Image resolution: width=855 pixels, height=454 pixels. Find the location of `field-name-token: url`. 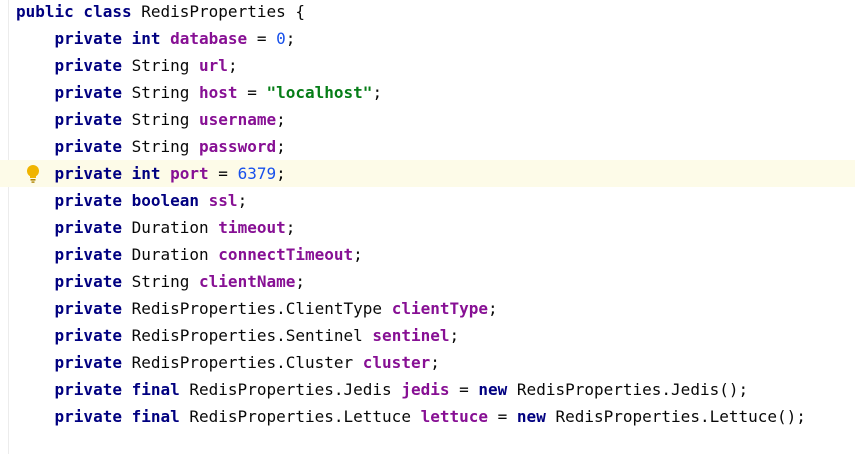

field-name-token: url is located at coordinates (213, 65).